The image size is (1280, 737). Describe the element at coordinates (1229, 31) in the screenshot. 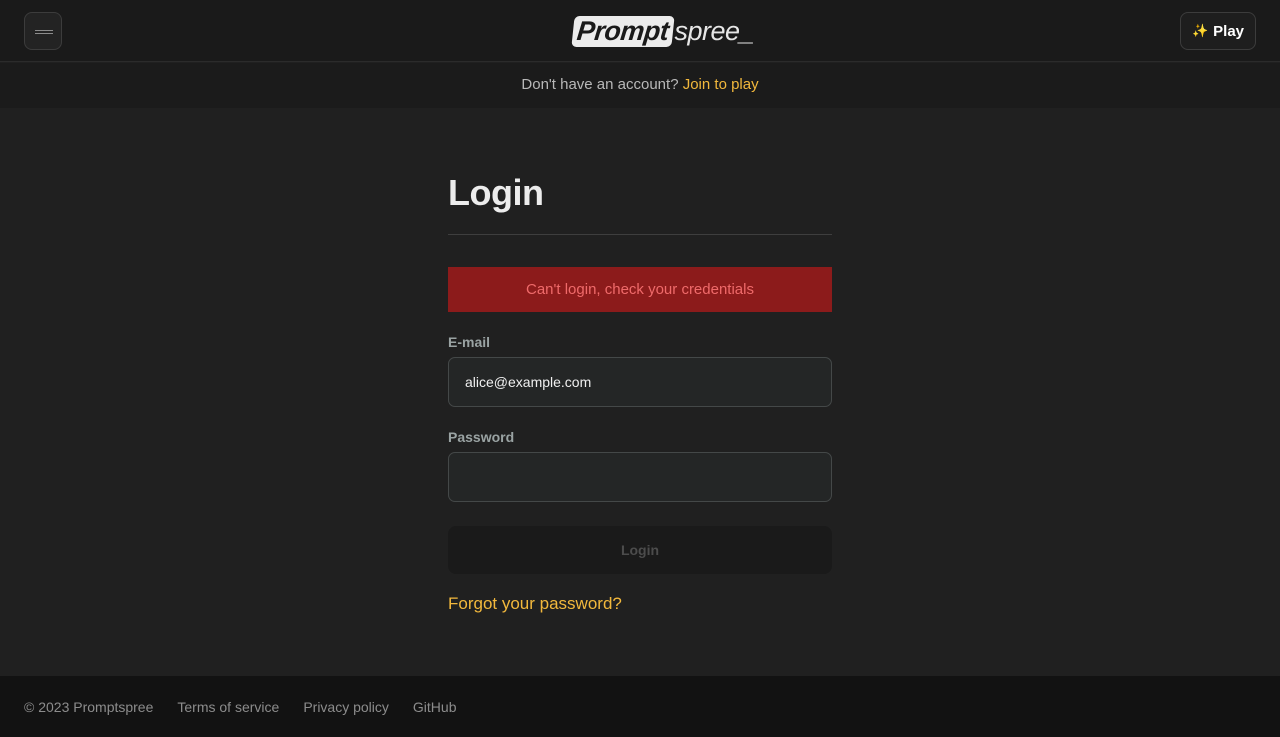

I see `play-button-label: Play` at that location.